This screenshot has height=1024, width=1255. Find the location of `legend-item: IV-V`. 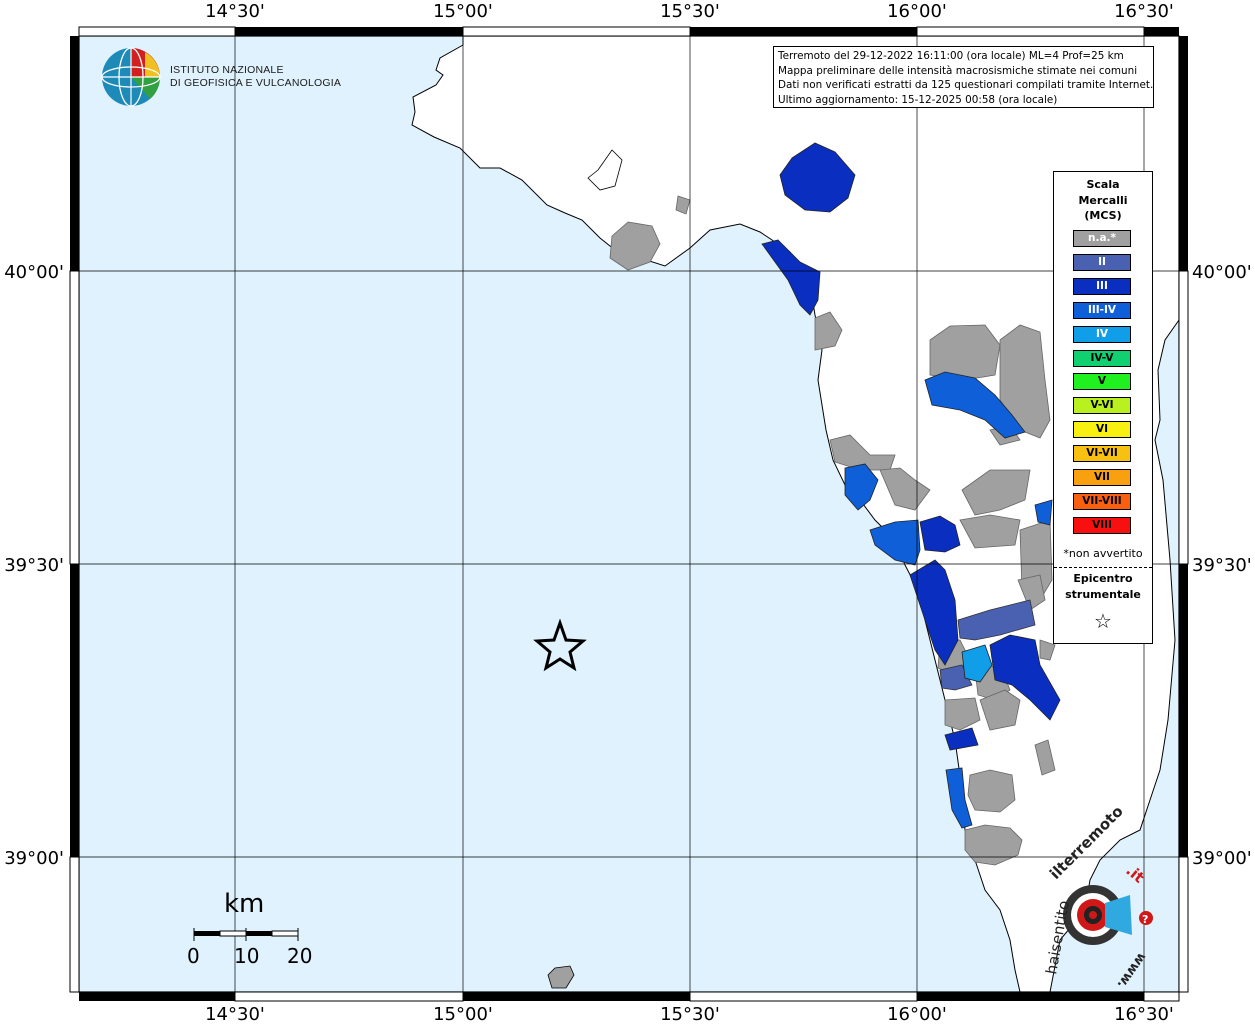

legend-item: IV-V is located at coordinates (1102, 358).